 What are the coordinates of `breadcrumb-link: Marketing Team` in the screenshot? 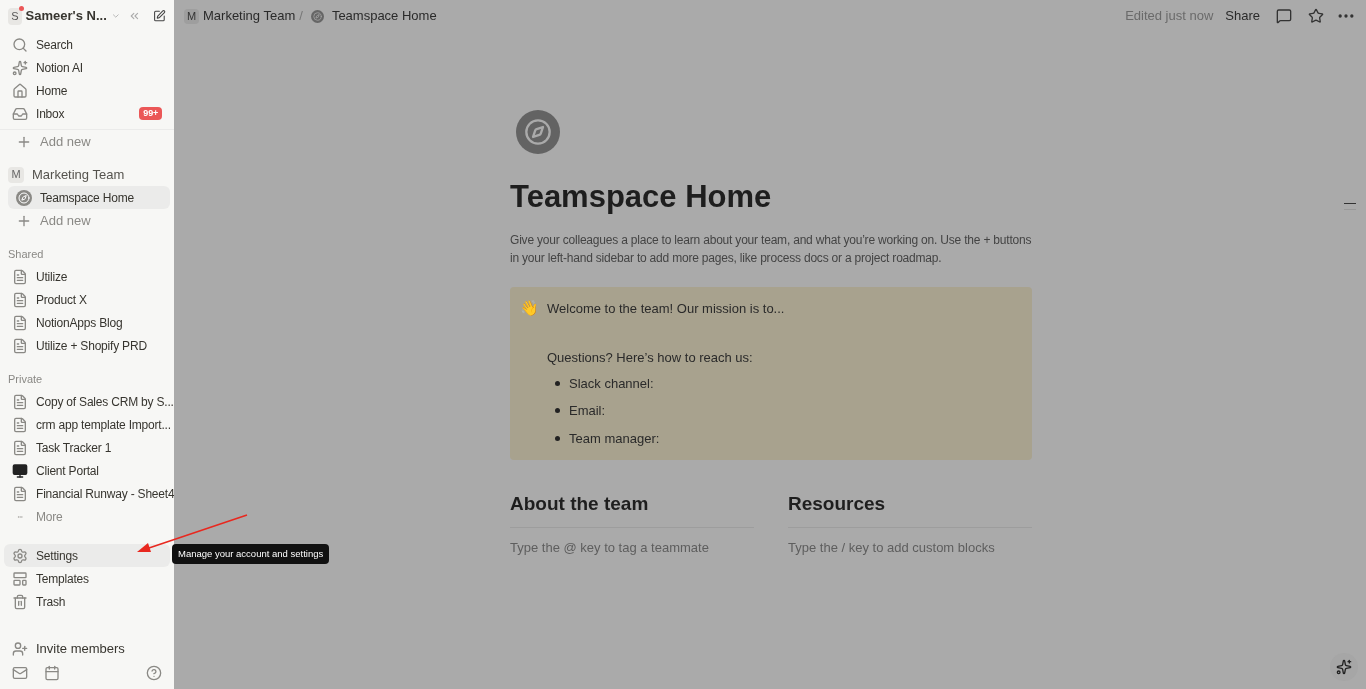 It's located at (249, 16).